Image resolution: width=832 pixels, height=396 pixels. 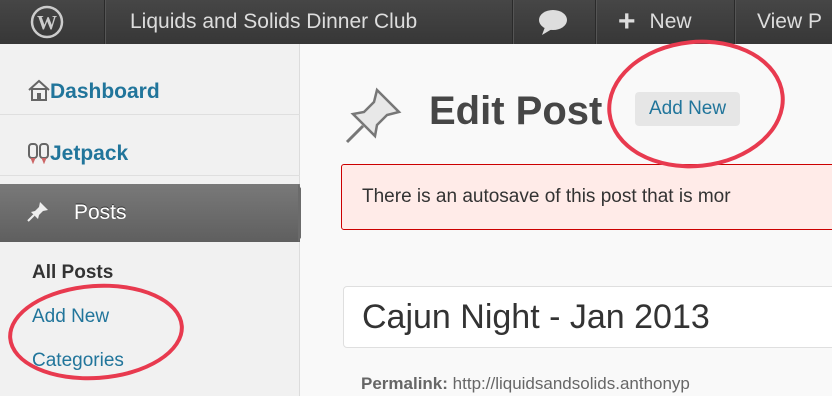 What do you see at coordinates (789, 22) in the screenshot?
I see `view-post-link: View P` at bounding box center [789, 22].